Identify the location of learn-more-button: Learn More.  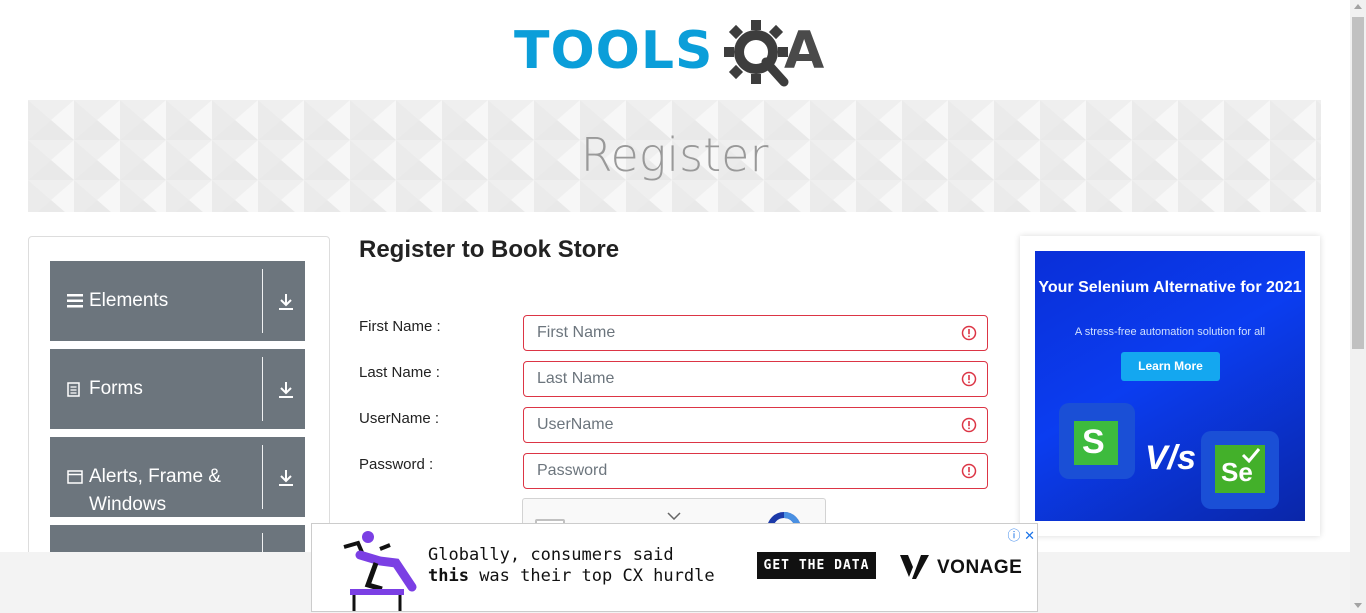
(1170, 366).